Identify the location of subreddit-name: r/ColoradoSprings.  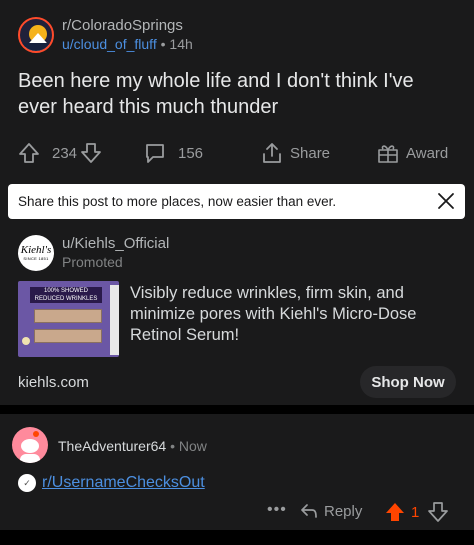
(127, 26).